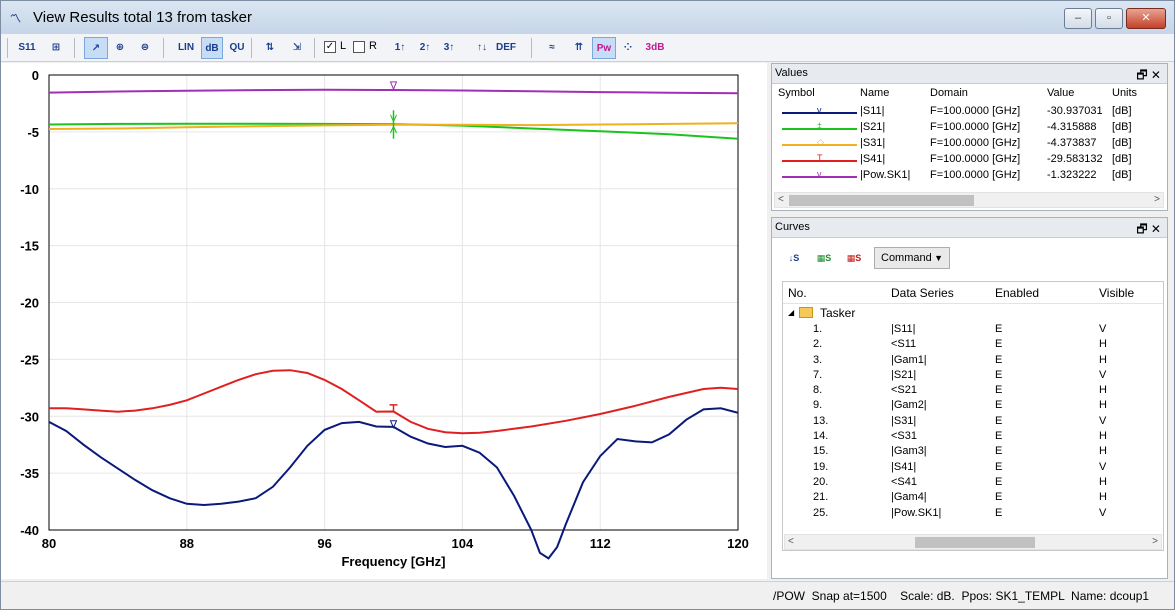 This screenshot has height=610, width=1175. Describe the element at coordinates (425, 48) in the screenshot. I see `port2-icon: 2↑` at that location.